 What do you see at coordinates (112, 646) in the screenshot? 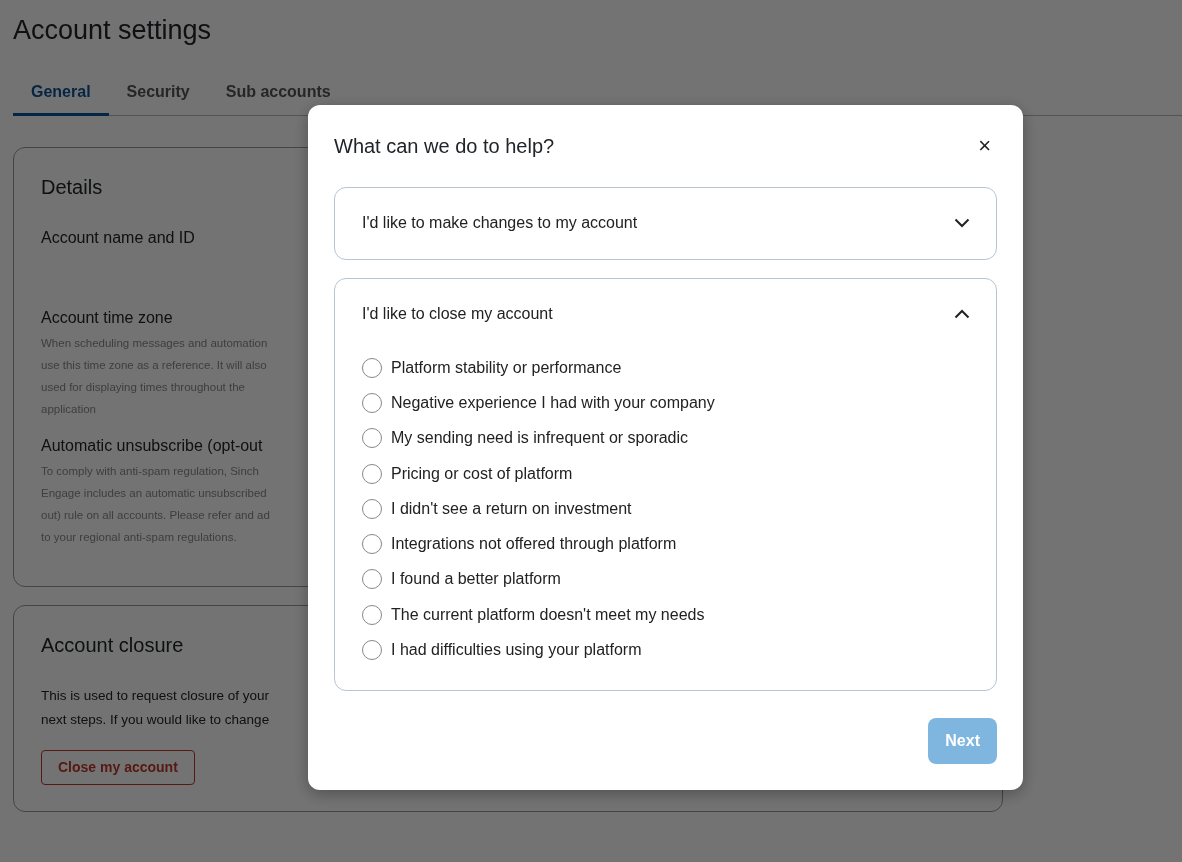
I see `card-title: Account closure` at bounding box center [112, 646].